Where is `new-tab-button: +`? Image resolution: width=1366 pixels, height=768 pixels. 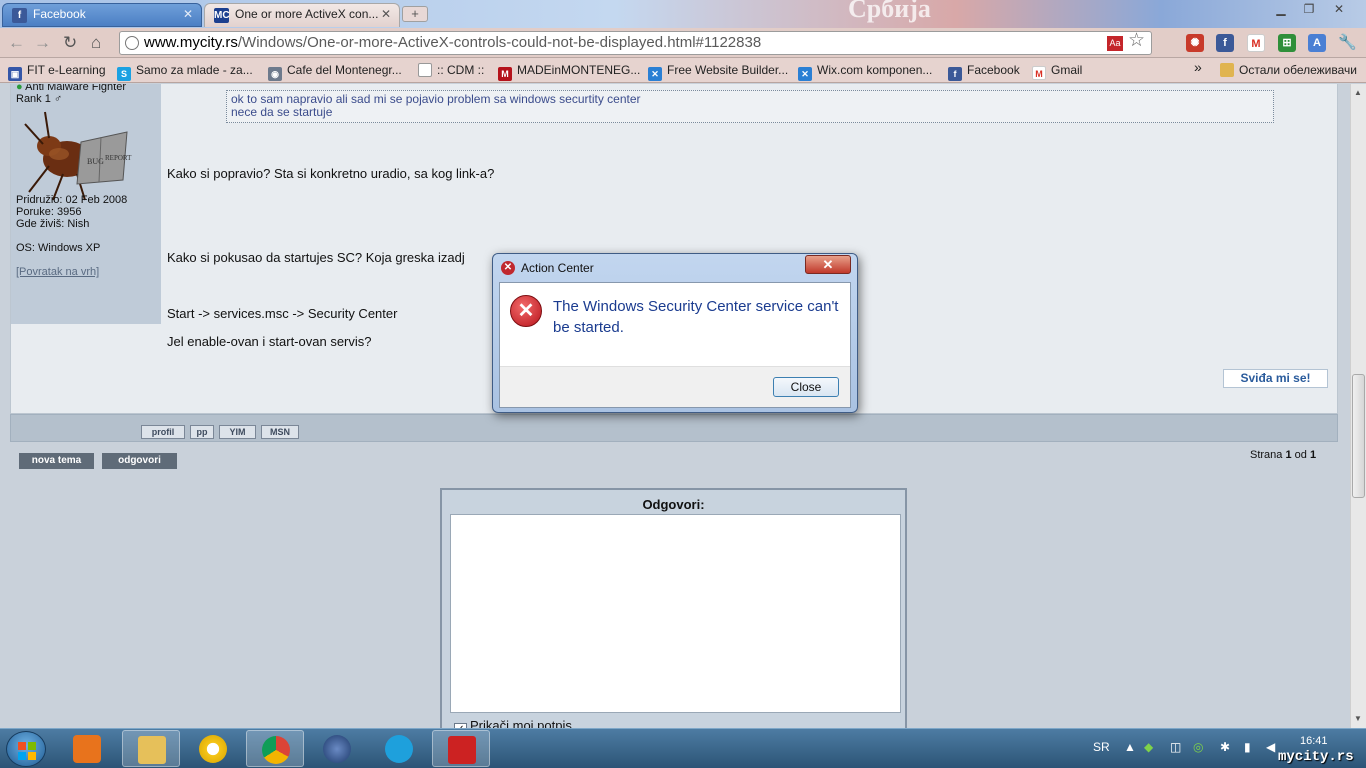
new-tab-button: + is located at coordinates (415, 14).